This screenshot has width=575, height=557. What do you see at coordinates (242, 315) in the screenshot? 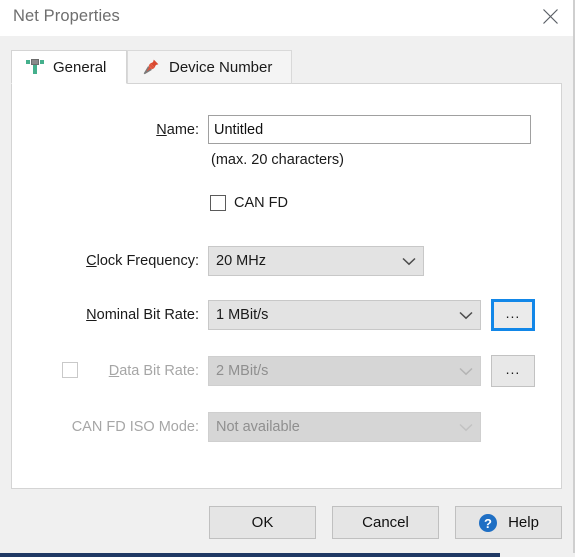
I see `nominal-bit-rate-value: 1 MBit/s` at bounding box center [242, 315].